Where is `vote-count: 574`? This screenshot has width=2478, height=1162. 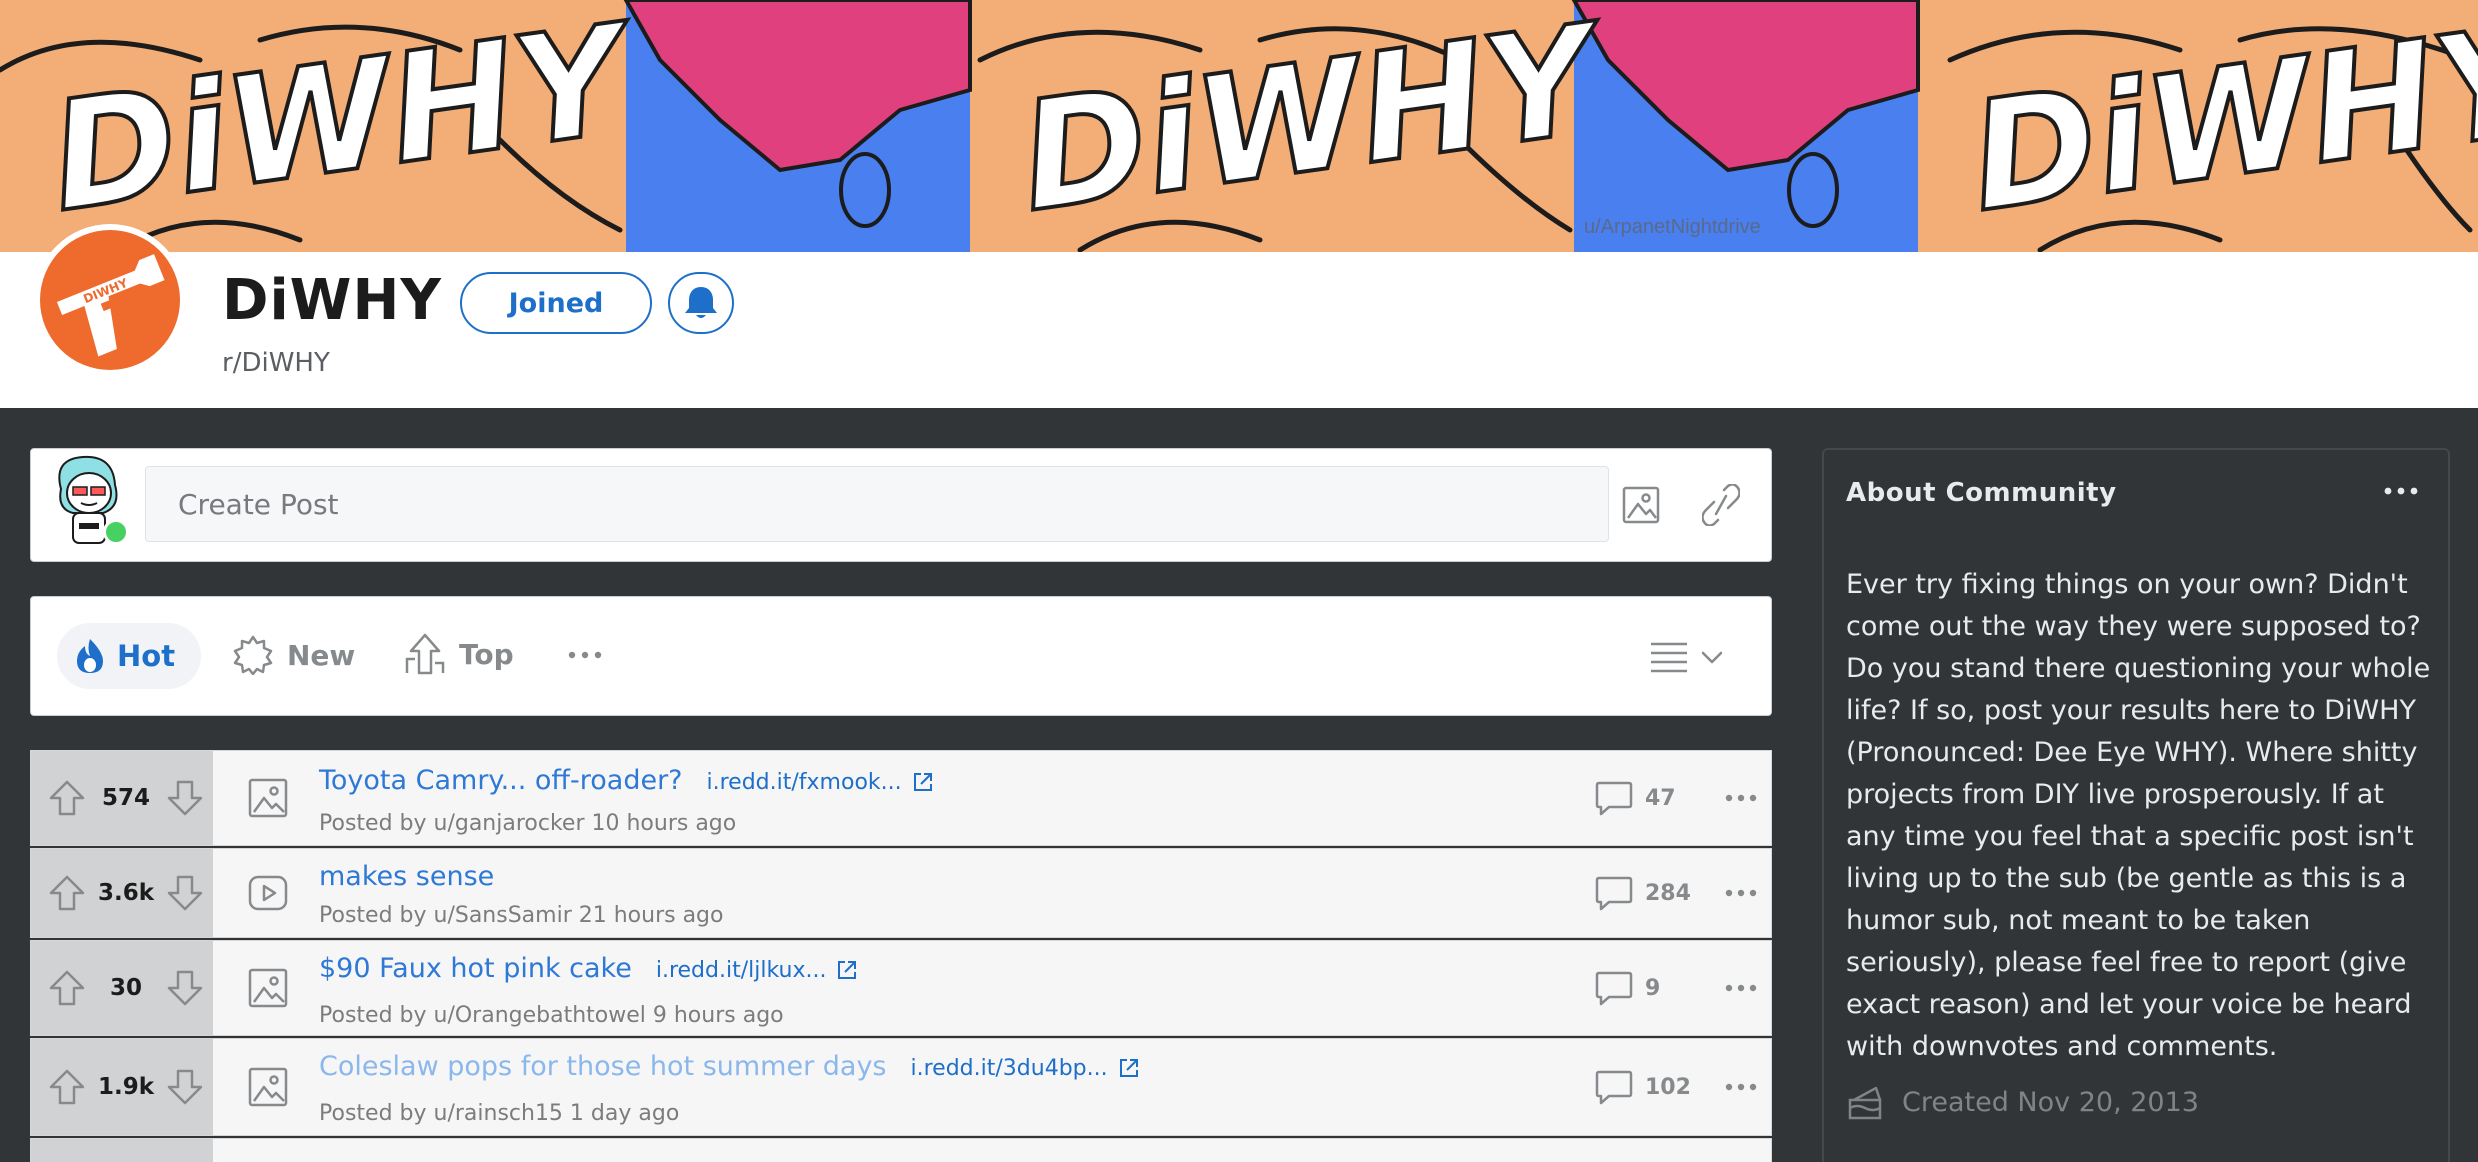
vote-count: 574 is located at coordinates (125, 798).